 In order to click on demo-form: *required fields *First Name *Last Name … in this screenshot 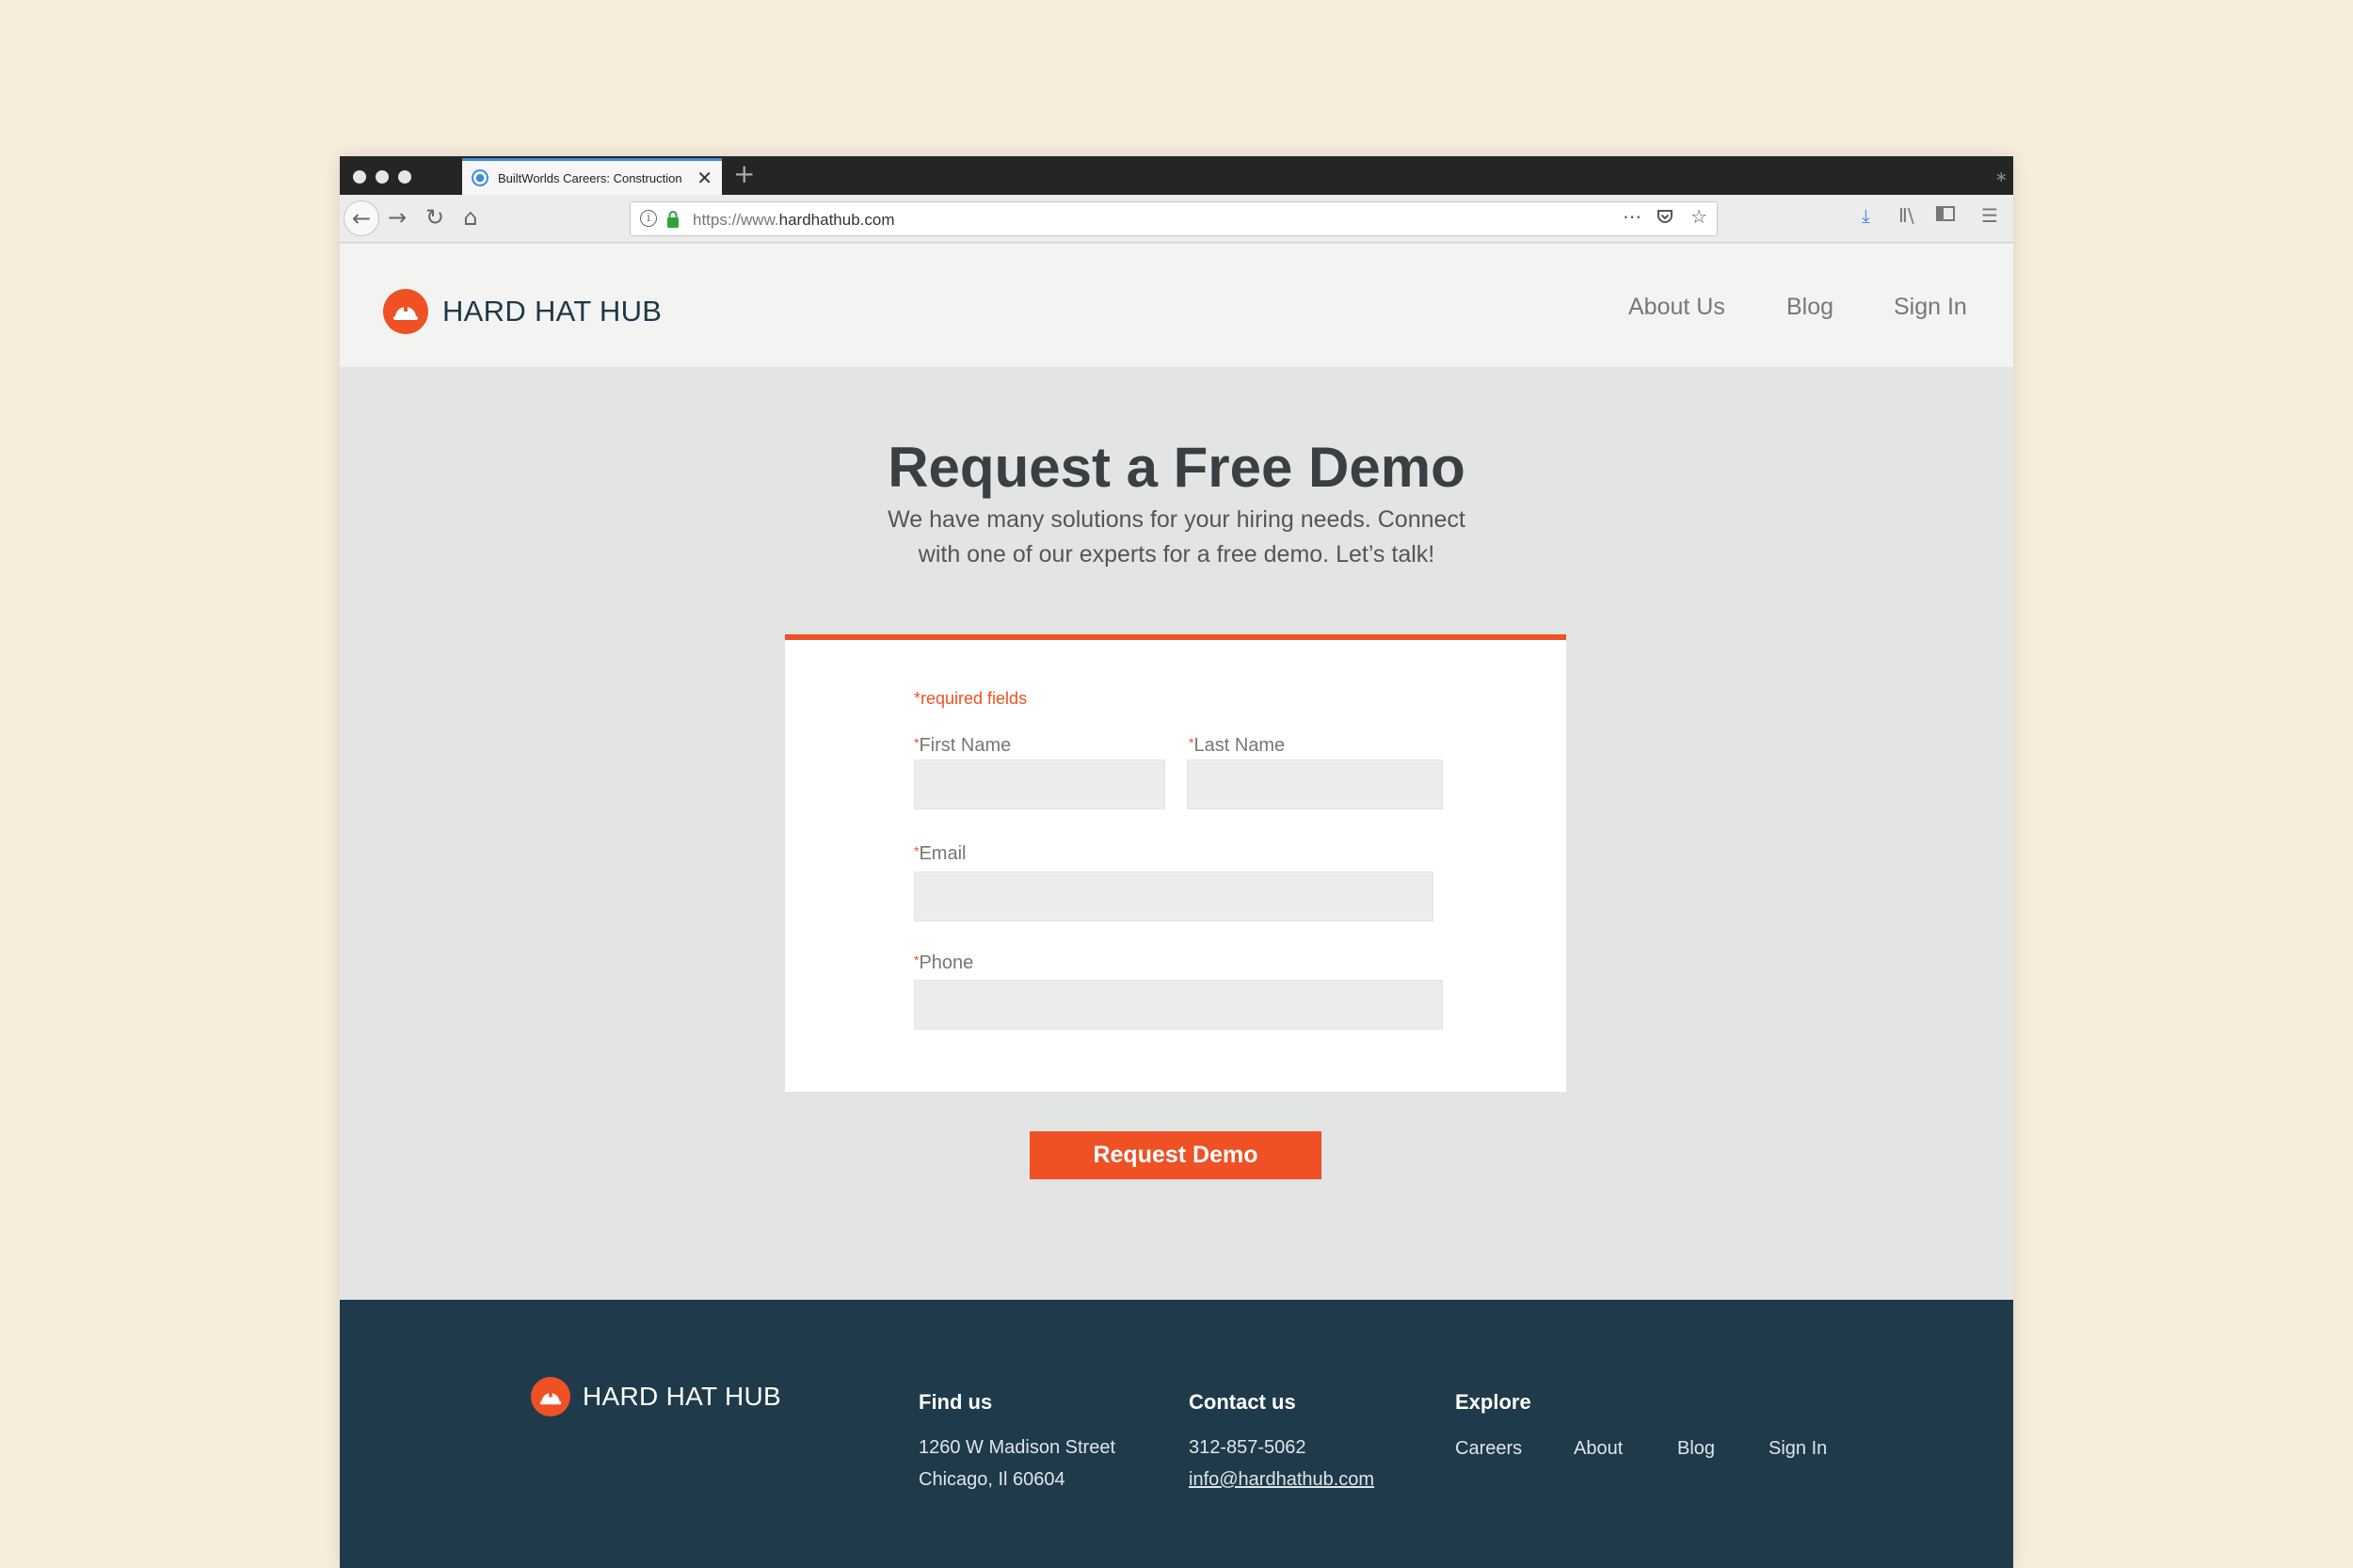, I will do `click(1175, 863)`.